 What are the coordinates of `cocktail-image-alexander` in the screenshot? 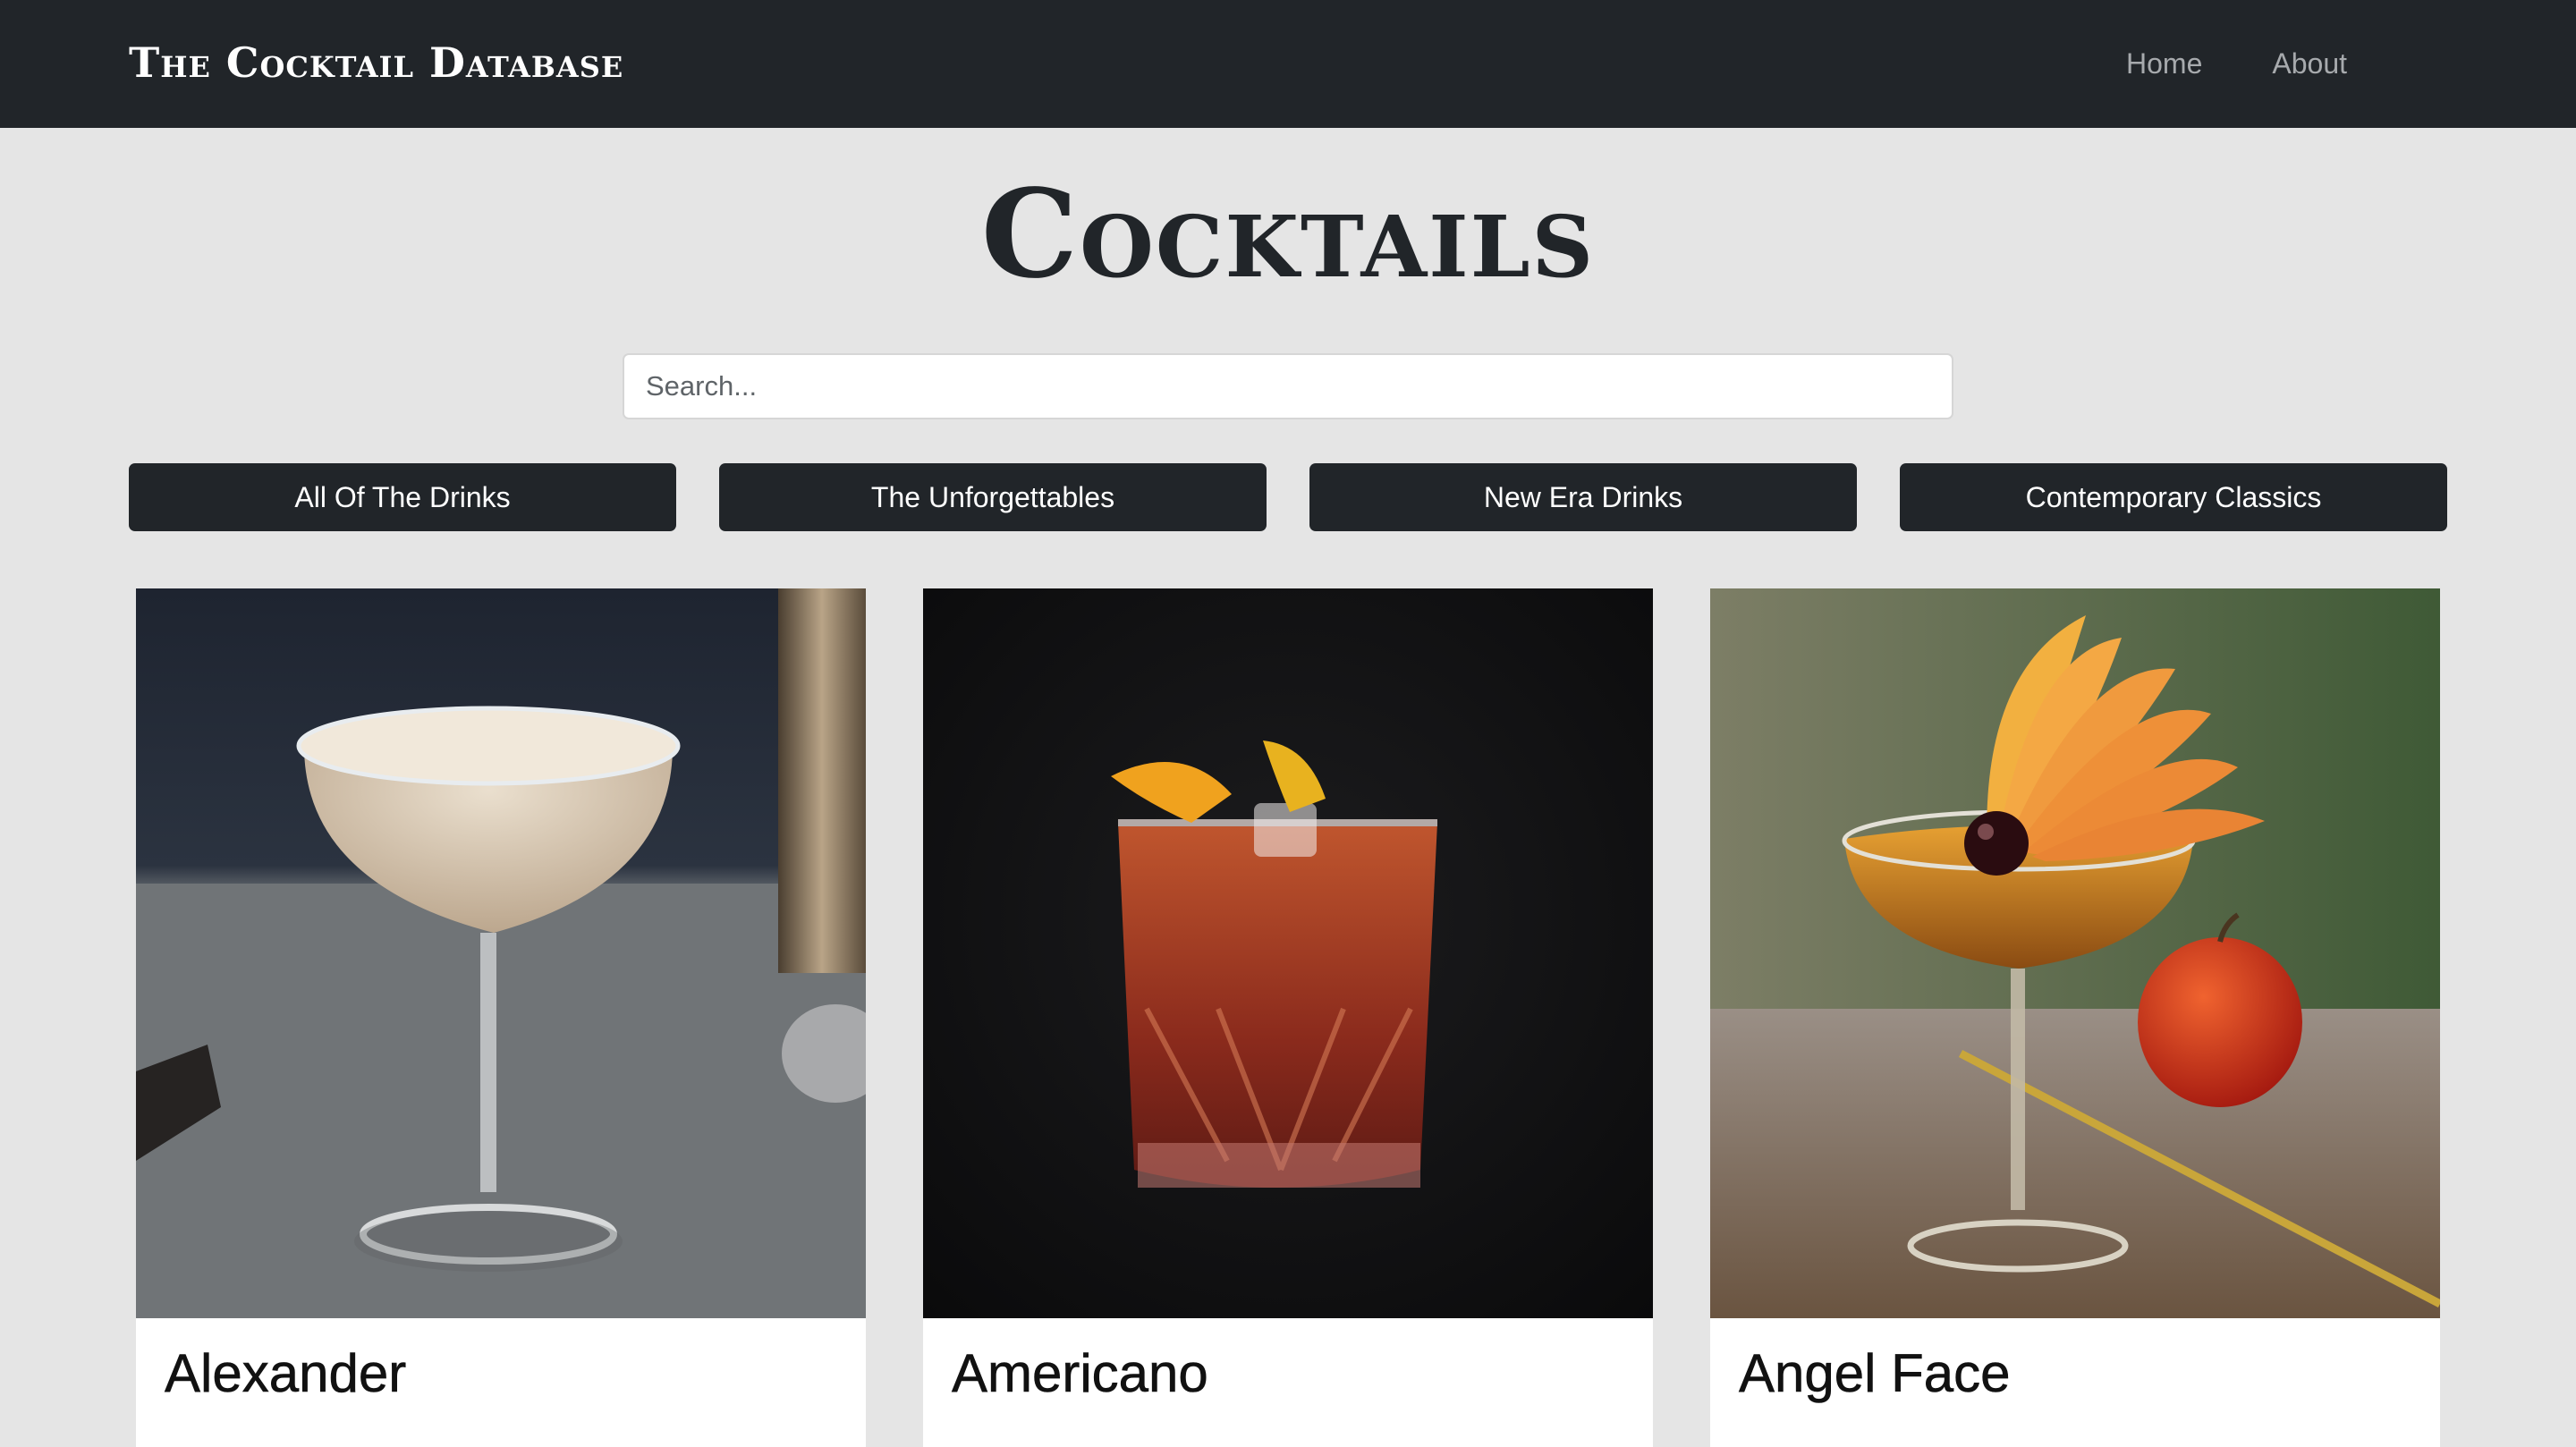 It's located at (501, 953).